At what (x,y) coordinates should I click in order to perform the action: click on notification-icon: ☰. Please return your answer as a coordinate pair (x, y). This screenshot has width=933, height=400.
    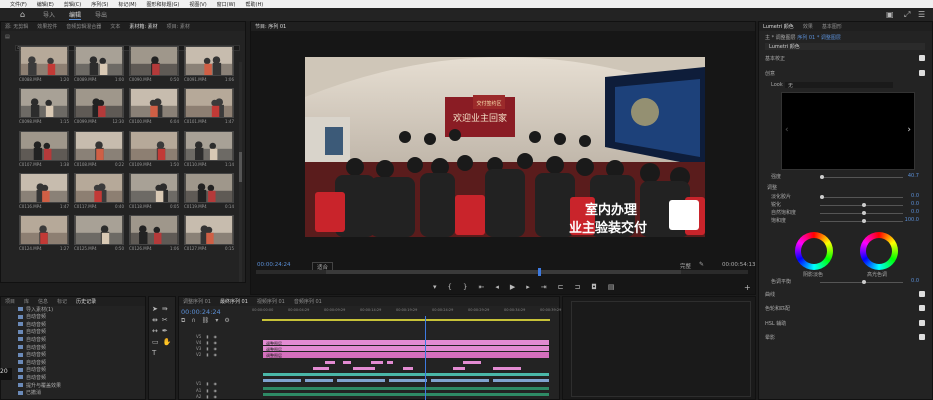
    Looking at the image, I should click on (921, 14).